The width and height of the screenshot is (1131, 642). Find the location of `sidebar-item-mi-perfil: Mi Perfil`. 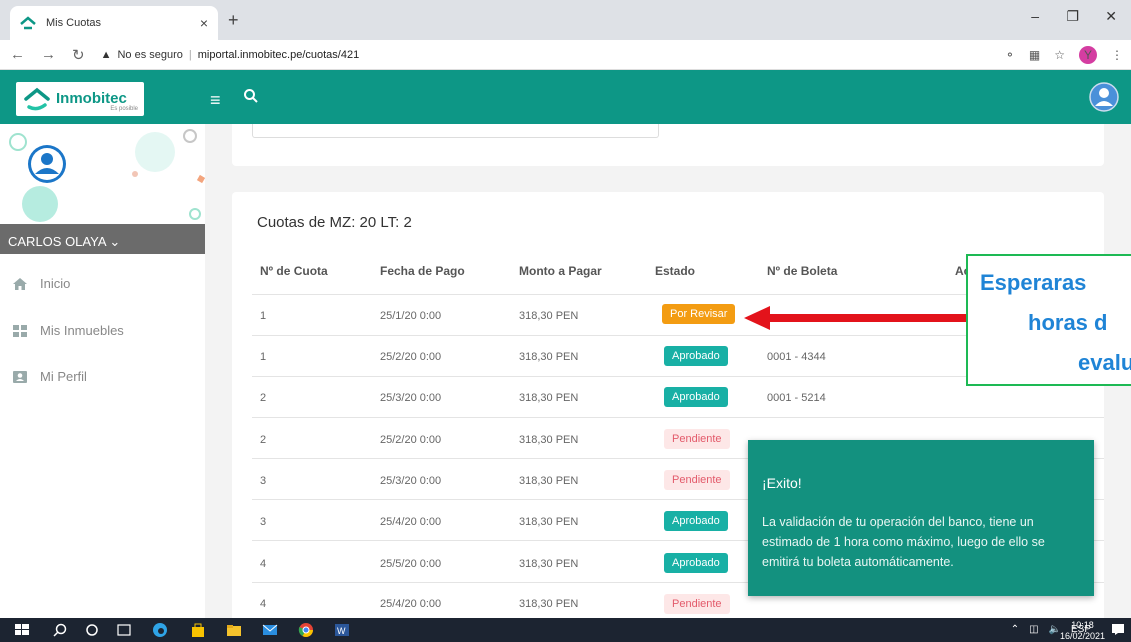

sidebar-item-mi-perfil: Mi Perfil is located at coordinates (49, 376).